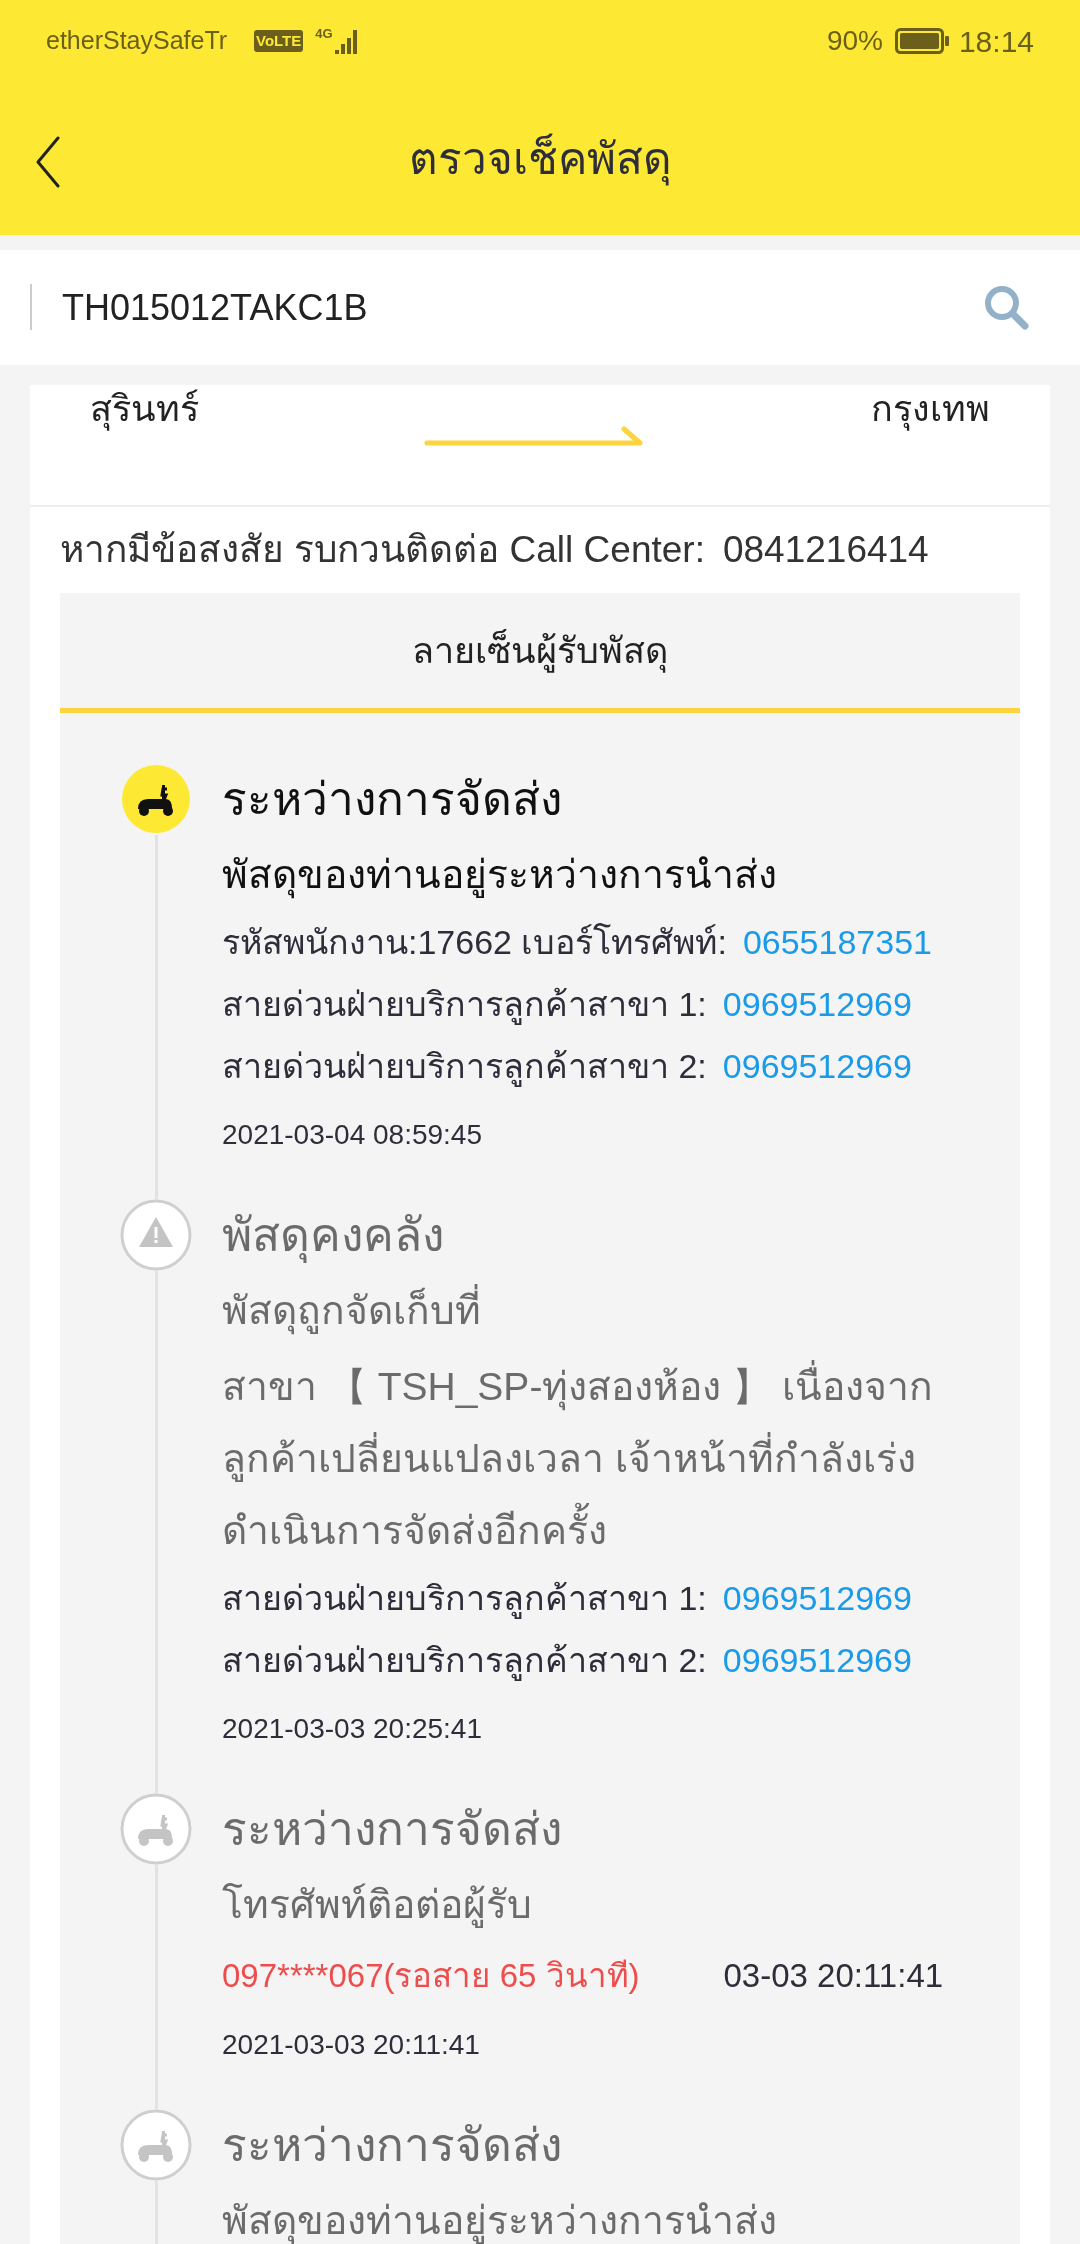 The width and height of the screenshot is (1080, 2244). I want to click on carrier-name: etherStaySafeTr, so click(137, 41).